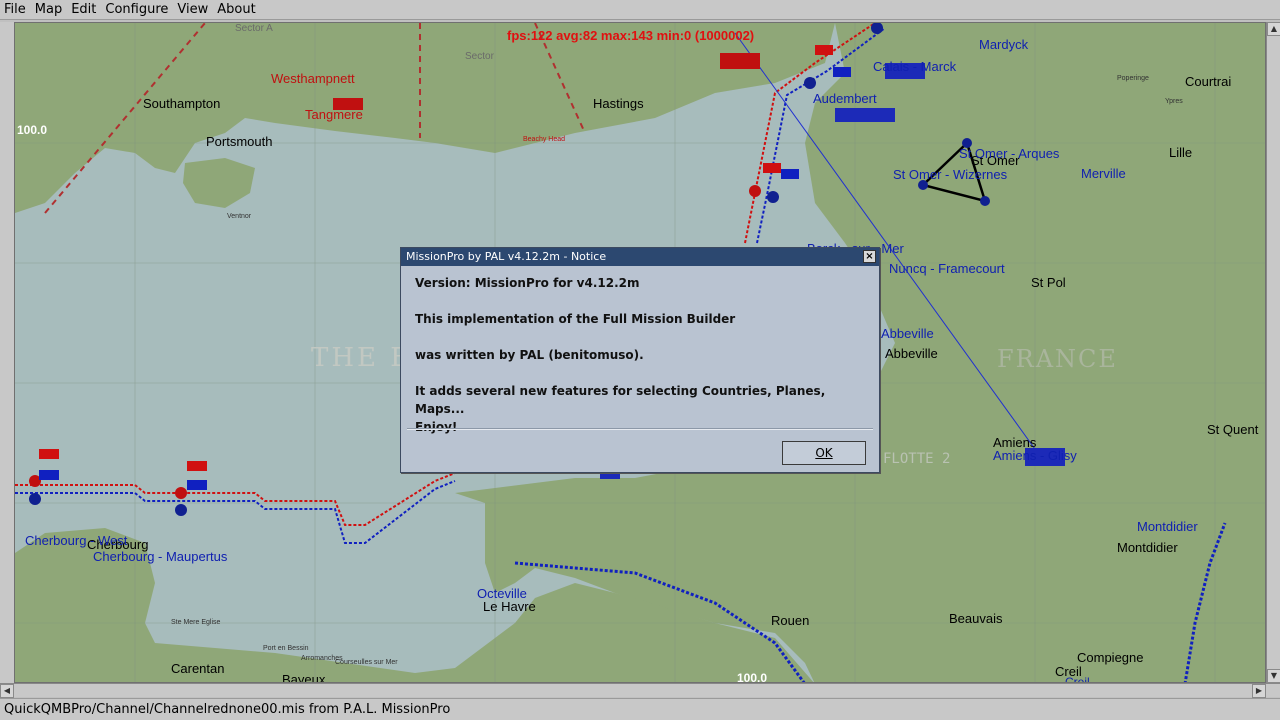 This screenshot has width=1280, height=720. Describe the element at coordinates (7, 352) in the screenshot. I see `left-gutter` at that location.